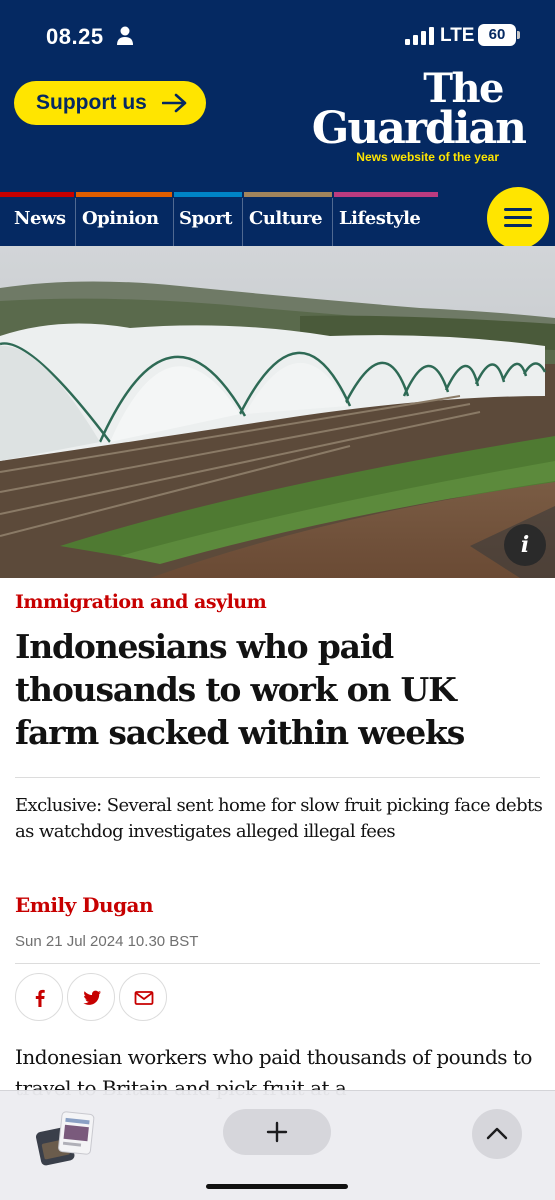 The image size is (555, 1200). I want to click on author-byline: Emily Dugan, so click(84, 905).